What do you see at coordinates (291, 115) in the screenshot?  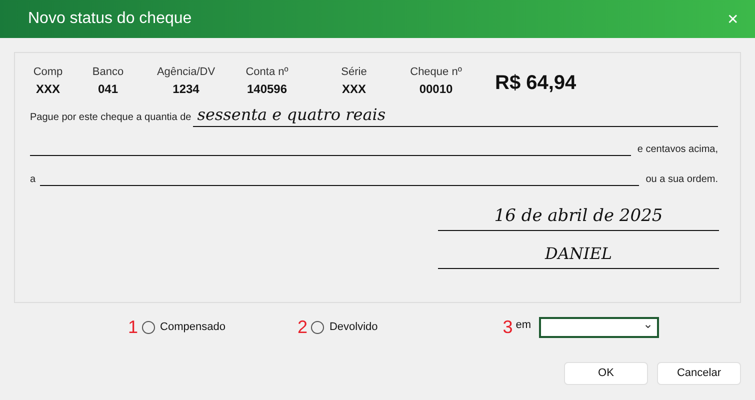 I see `amount-words: sessenta e quatro reais` at bounding box center [291, 115].